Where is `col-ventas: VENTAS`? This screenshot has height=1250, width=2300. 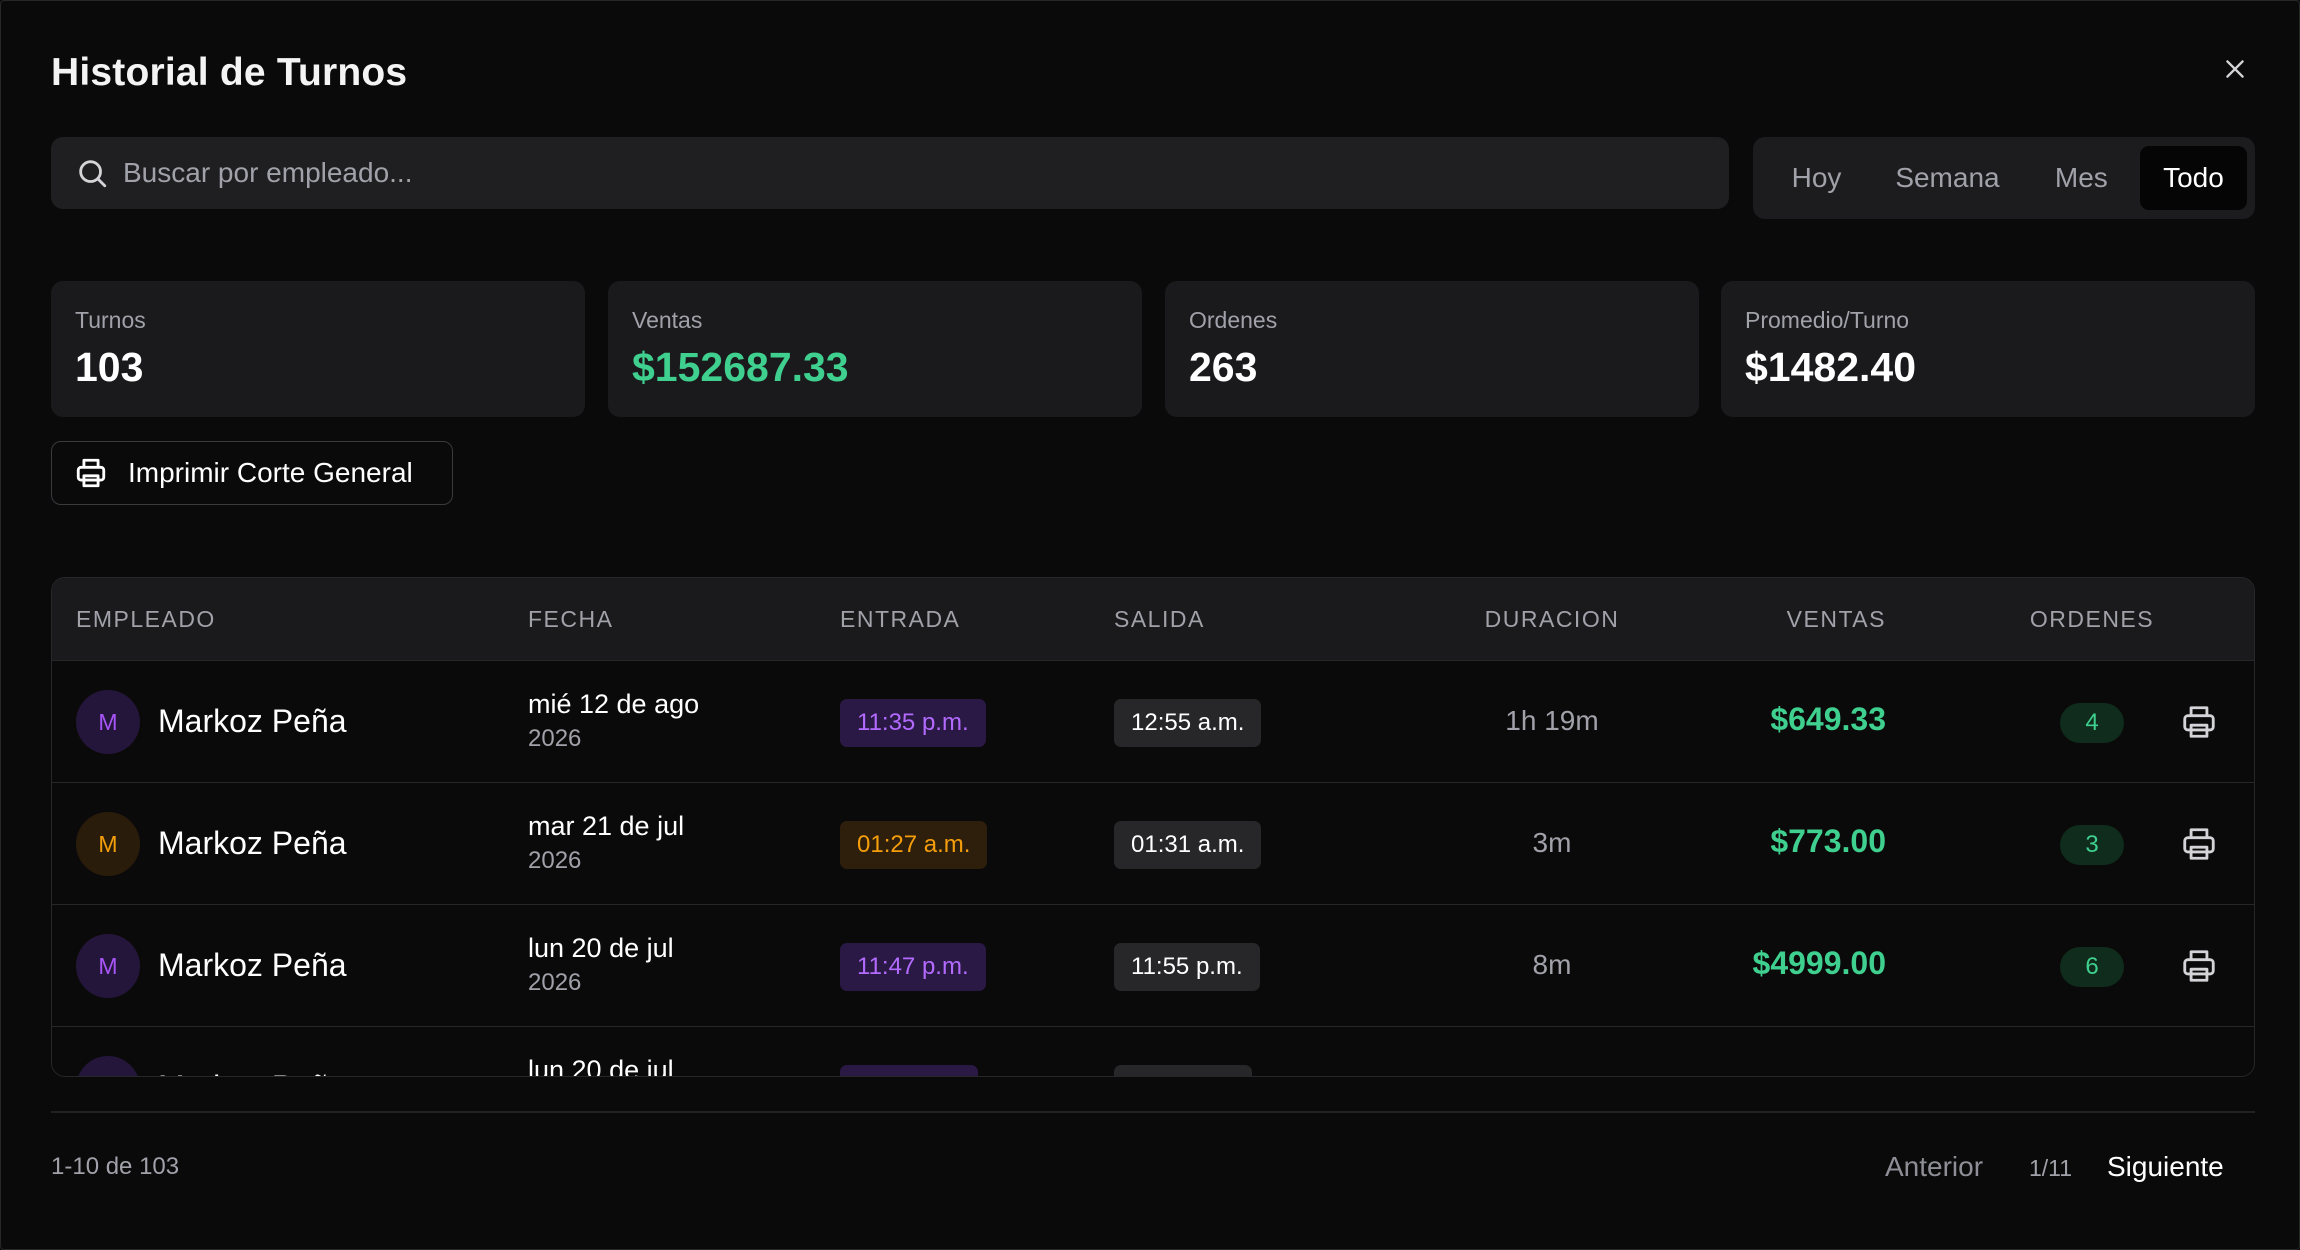
col-ventas: VENTAS is located at coordinates (1836, 619).